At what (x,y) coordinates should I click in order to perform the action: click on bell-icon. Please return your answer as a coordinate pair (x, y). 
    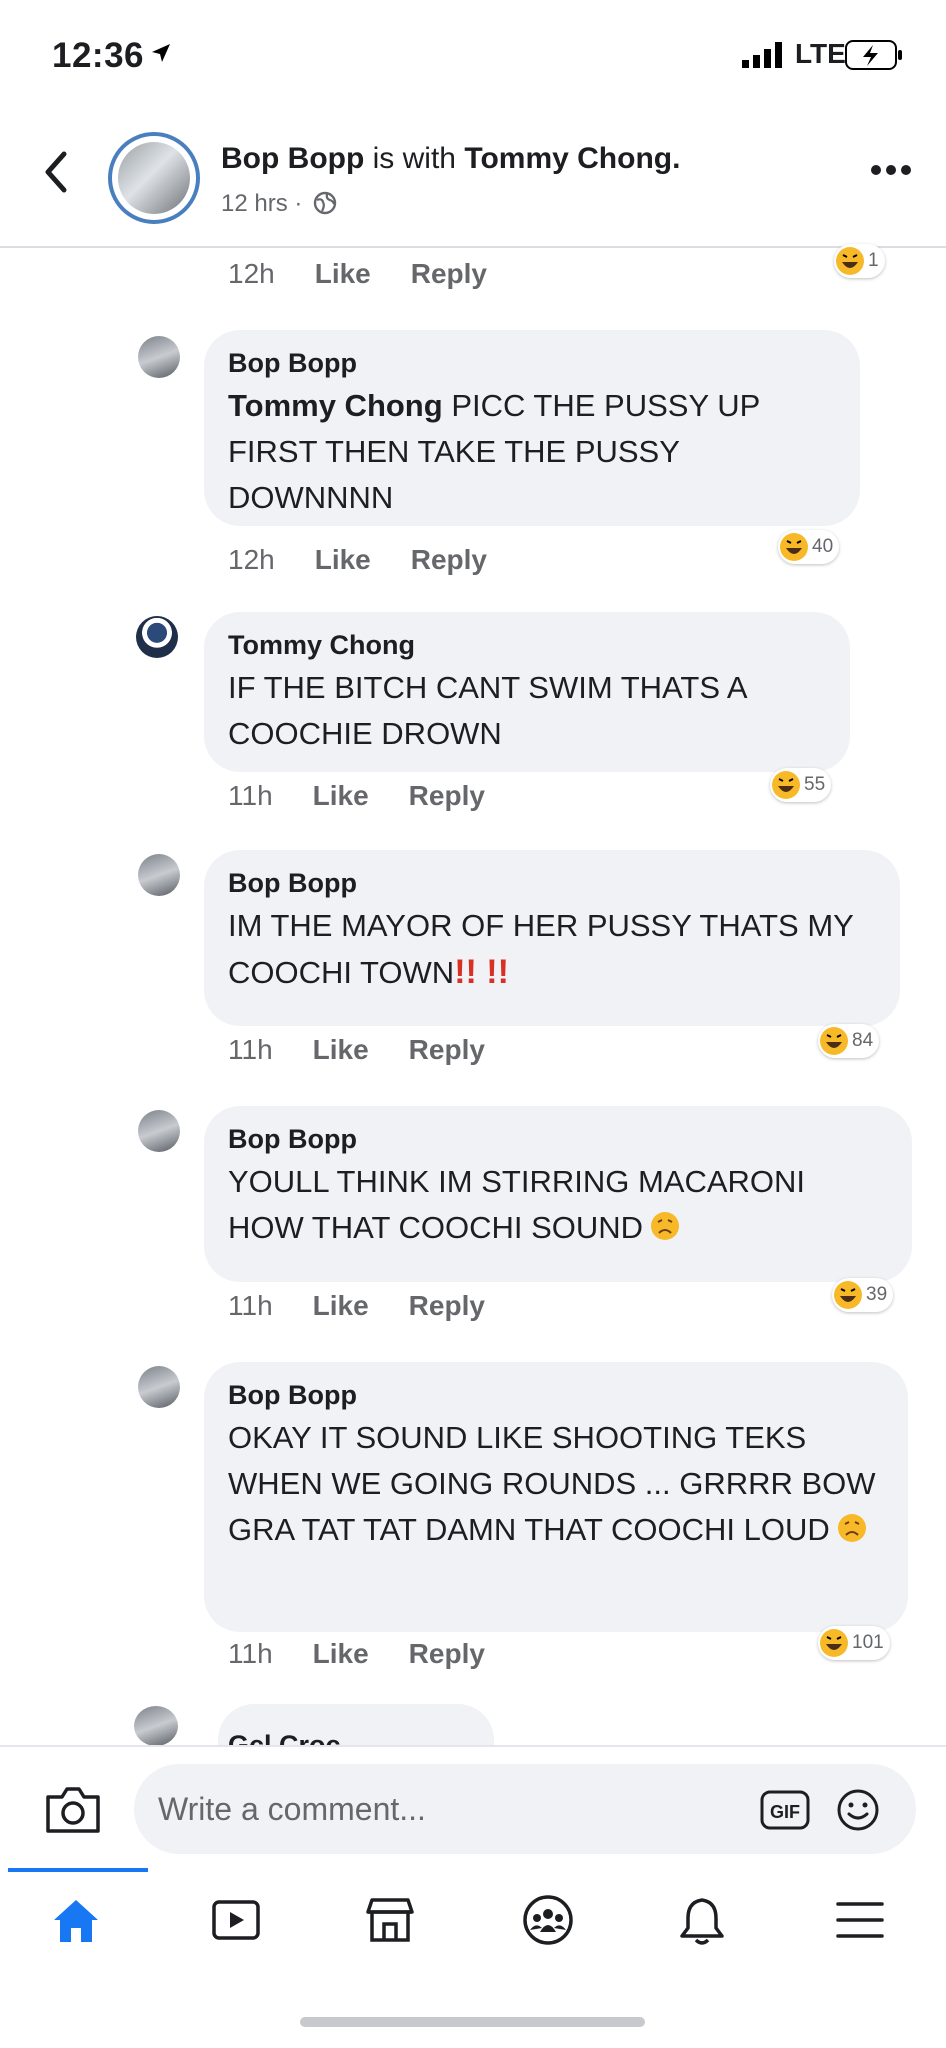
    Looking at the image, I should click on (702, 1920).